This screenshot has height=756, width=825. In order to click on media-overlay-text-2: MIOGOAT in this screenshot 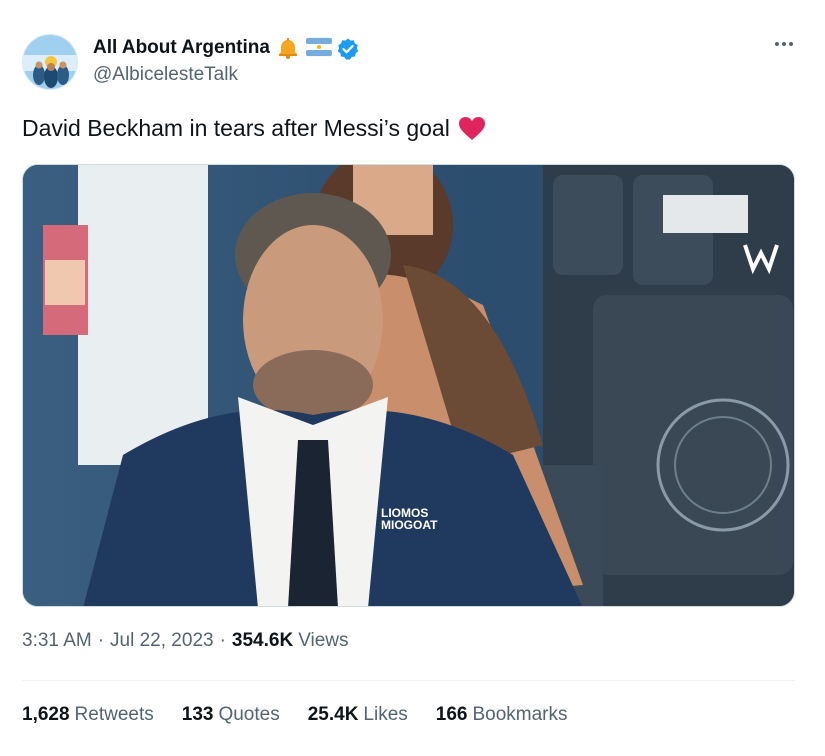, I will do `click(409, 525)`.